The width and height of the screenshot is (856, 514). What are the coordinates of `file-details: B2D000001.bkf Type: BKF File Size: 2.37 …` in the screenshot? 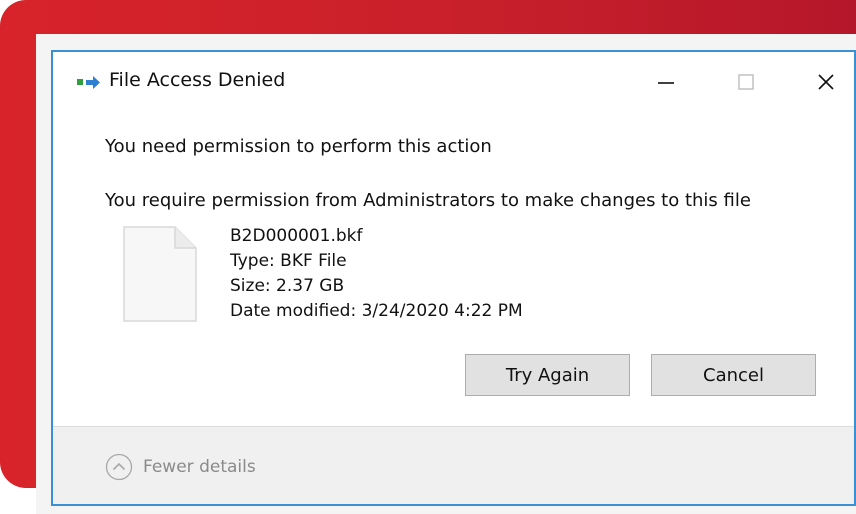 It's located at (376, 274).